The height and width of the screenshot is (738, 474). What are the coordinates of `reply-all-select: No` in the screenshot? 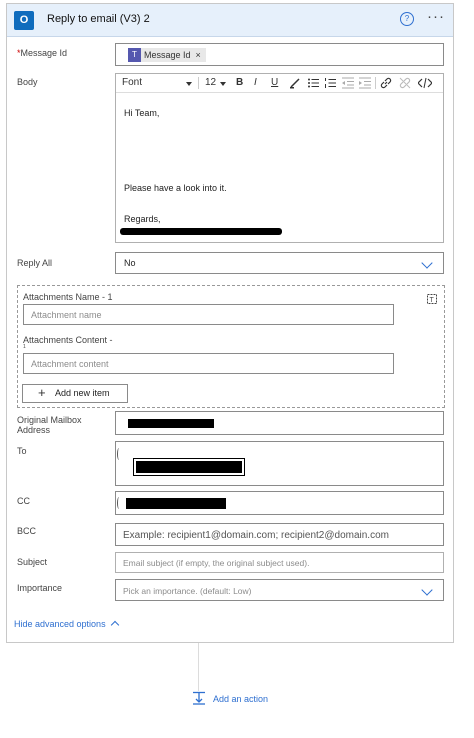 It's located at (279, 263).